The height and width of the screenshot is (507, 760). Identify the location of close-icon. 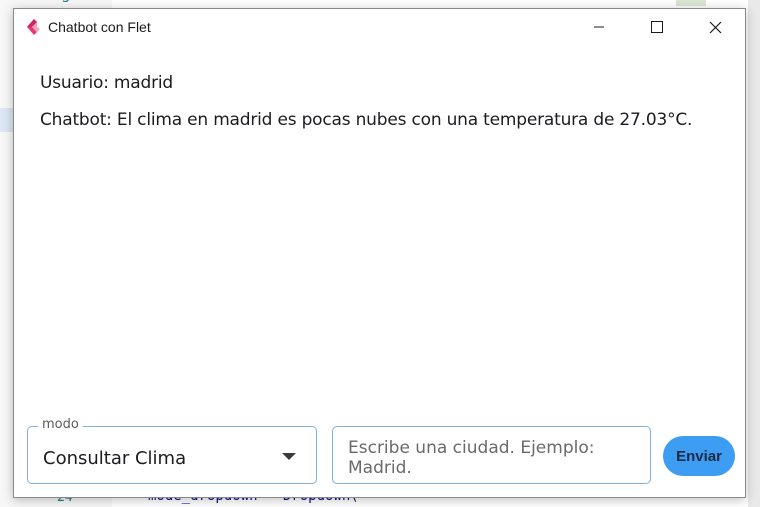
(715, 27).